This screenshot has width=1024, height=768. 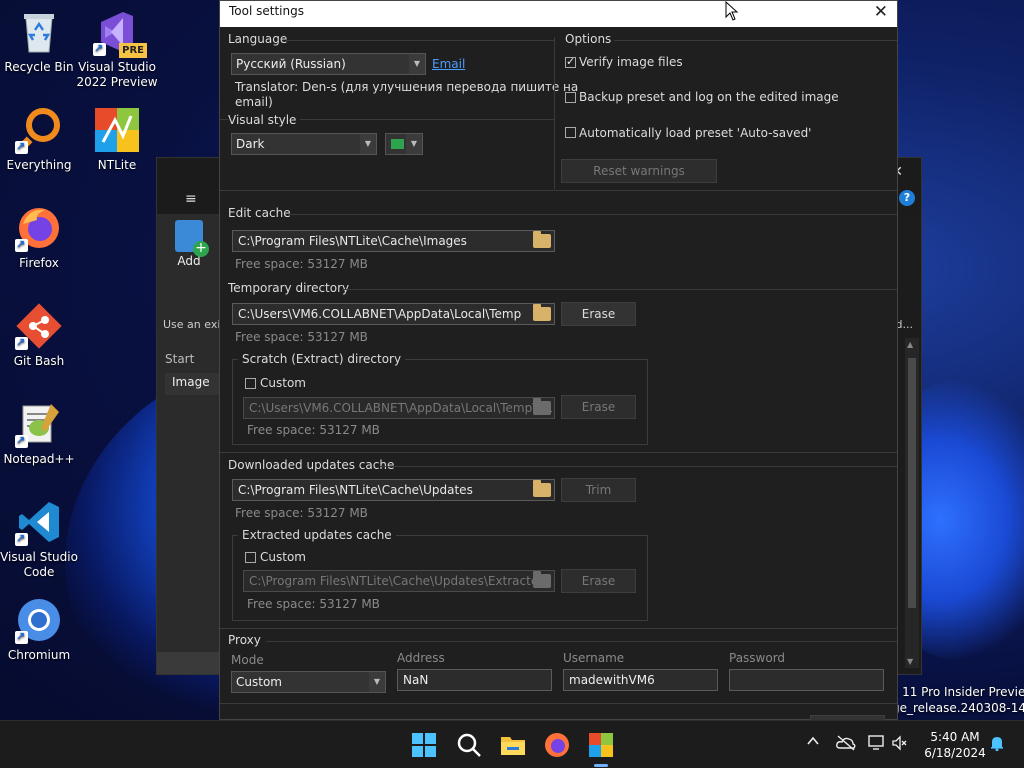 I want to click on proxy-password-input, so click(x=806, y=680).